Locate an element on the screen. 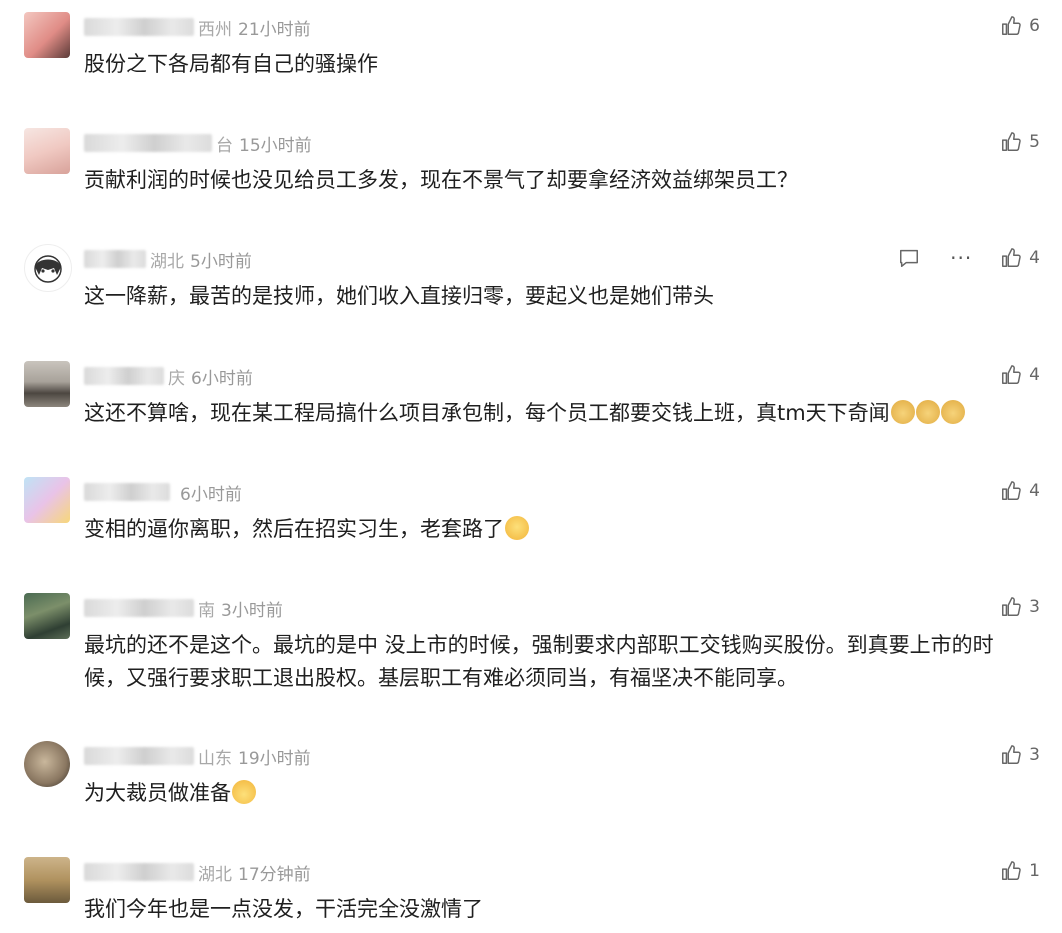  comment-text-content: 这还不算啥，现在某工程局搞什么项目承包制，每个员工都要交钱上班，真tm天下奇闻 is located at coordinates (487, 413).